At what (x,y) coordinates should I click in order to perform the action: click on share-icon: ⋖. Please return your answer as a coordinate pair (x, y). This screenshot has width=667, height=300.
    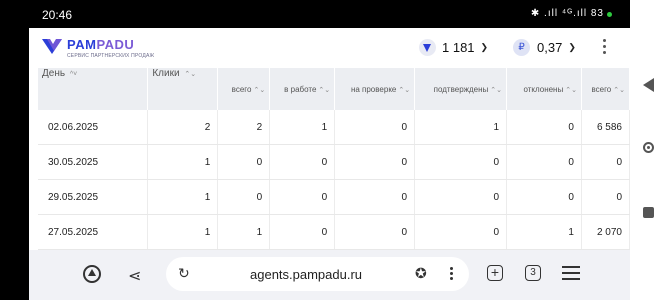
    Looking at the image, I should click on (134, 276).